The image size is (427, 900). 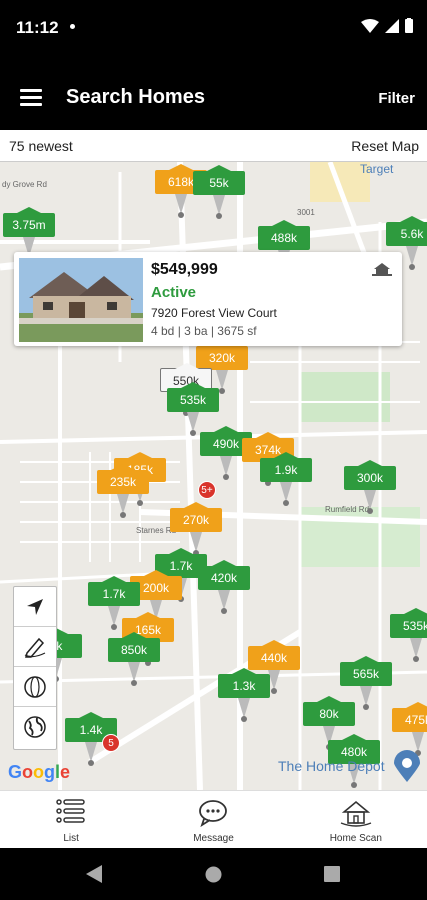 I want to click on my-location-button, so click(x=35, y=607).